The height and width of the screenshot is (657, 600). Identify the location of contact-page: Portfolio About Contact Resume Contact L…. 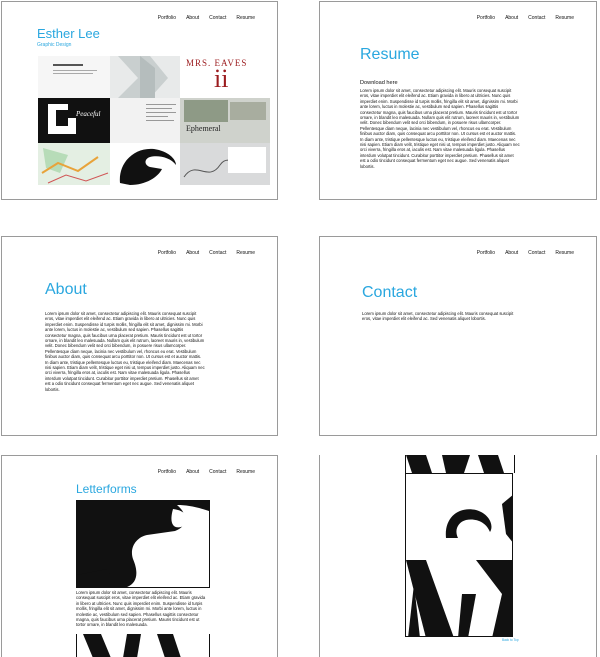
(458, 336).